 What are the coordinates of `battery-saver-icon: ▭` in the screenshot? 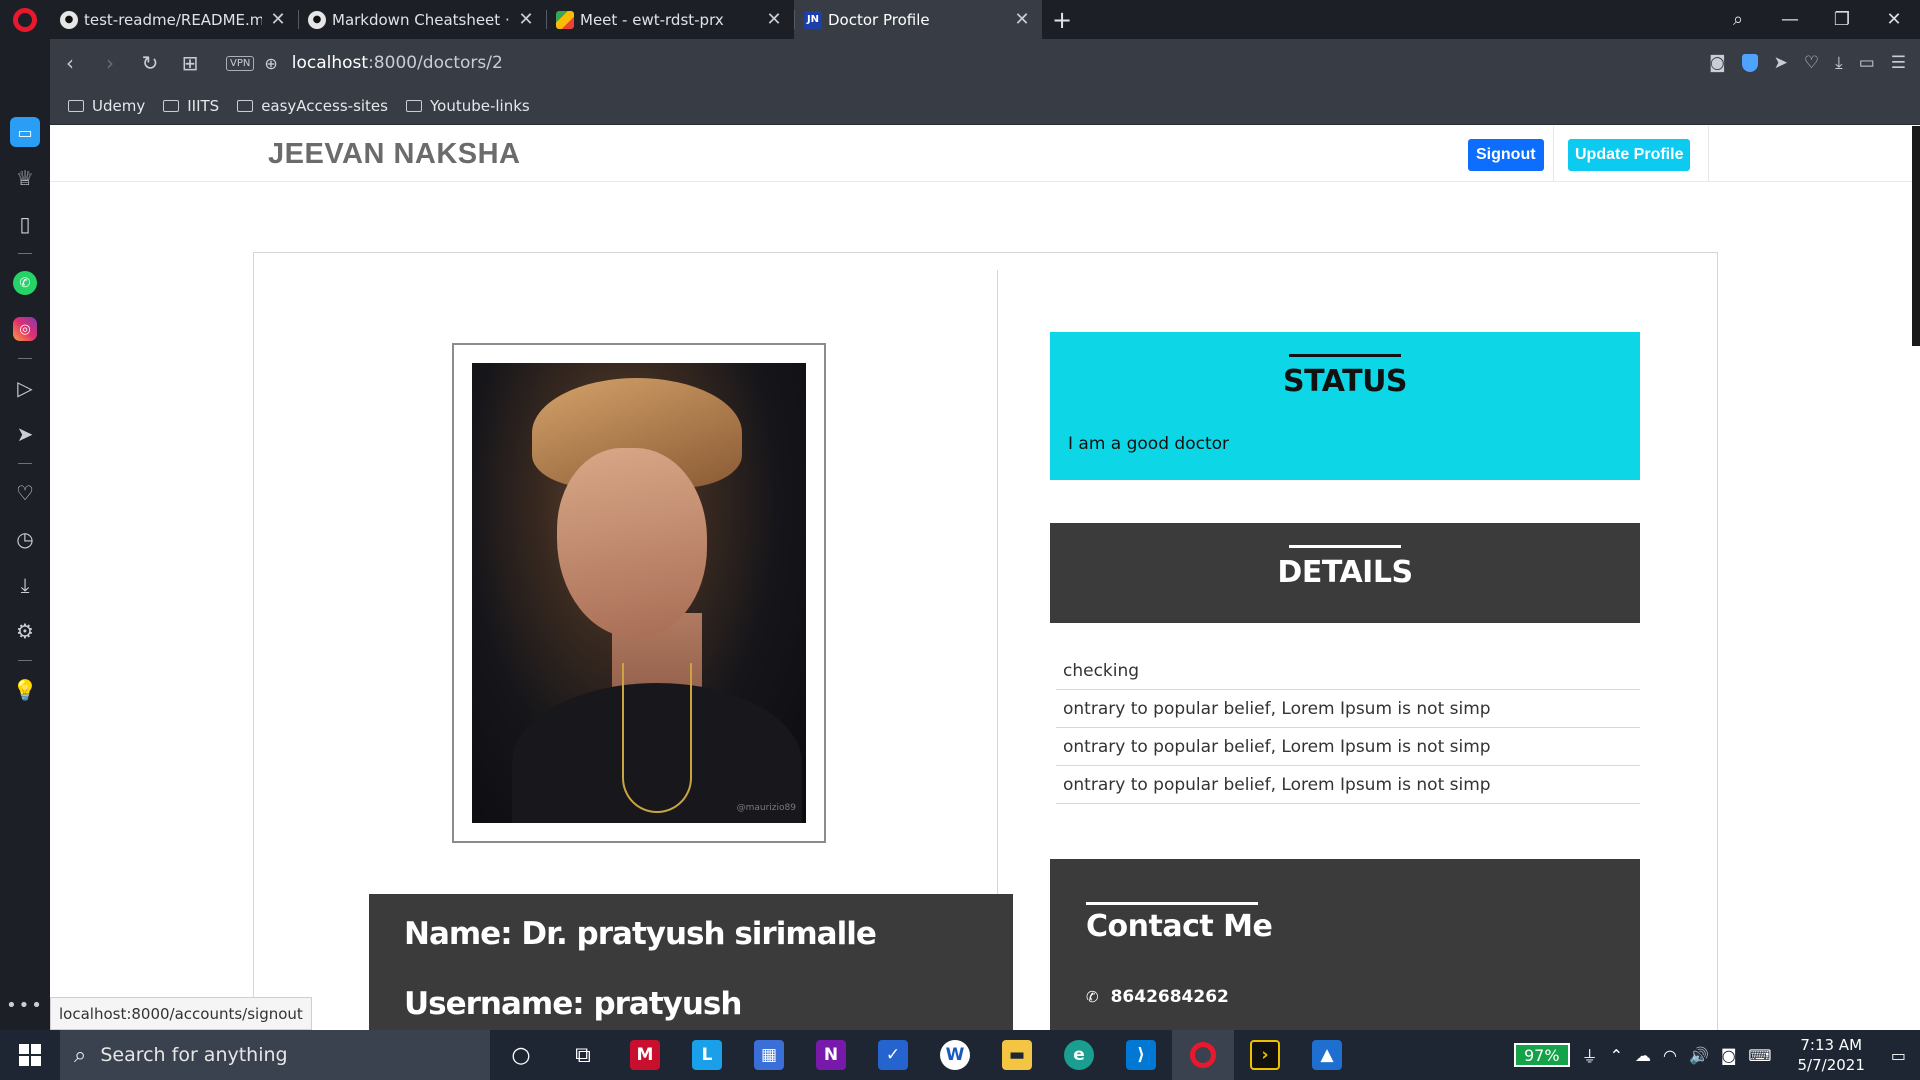 It's located at (1867, 63).